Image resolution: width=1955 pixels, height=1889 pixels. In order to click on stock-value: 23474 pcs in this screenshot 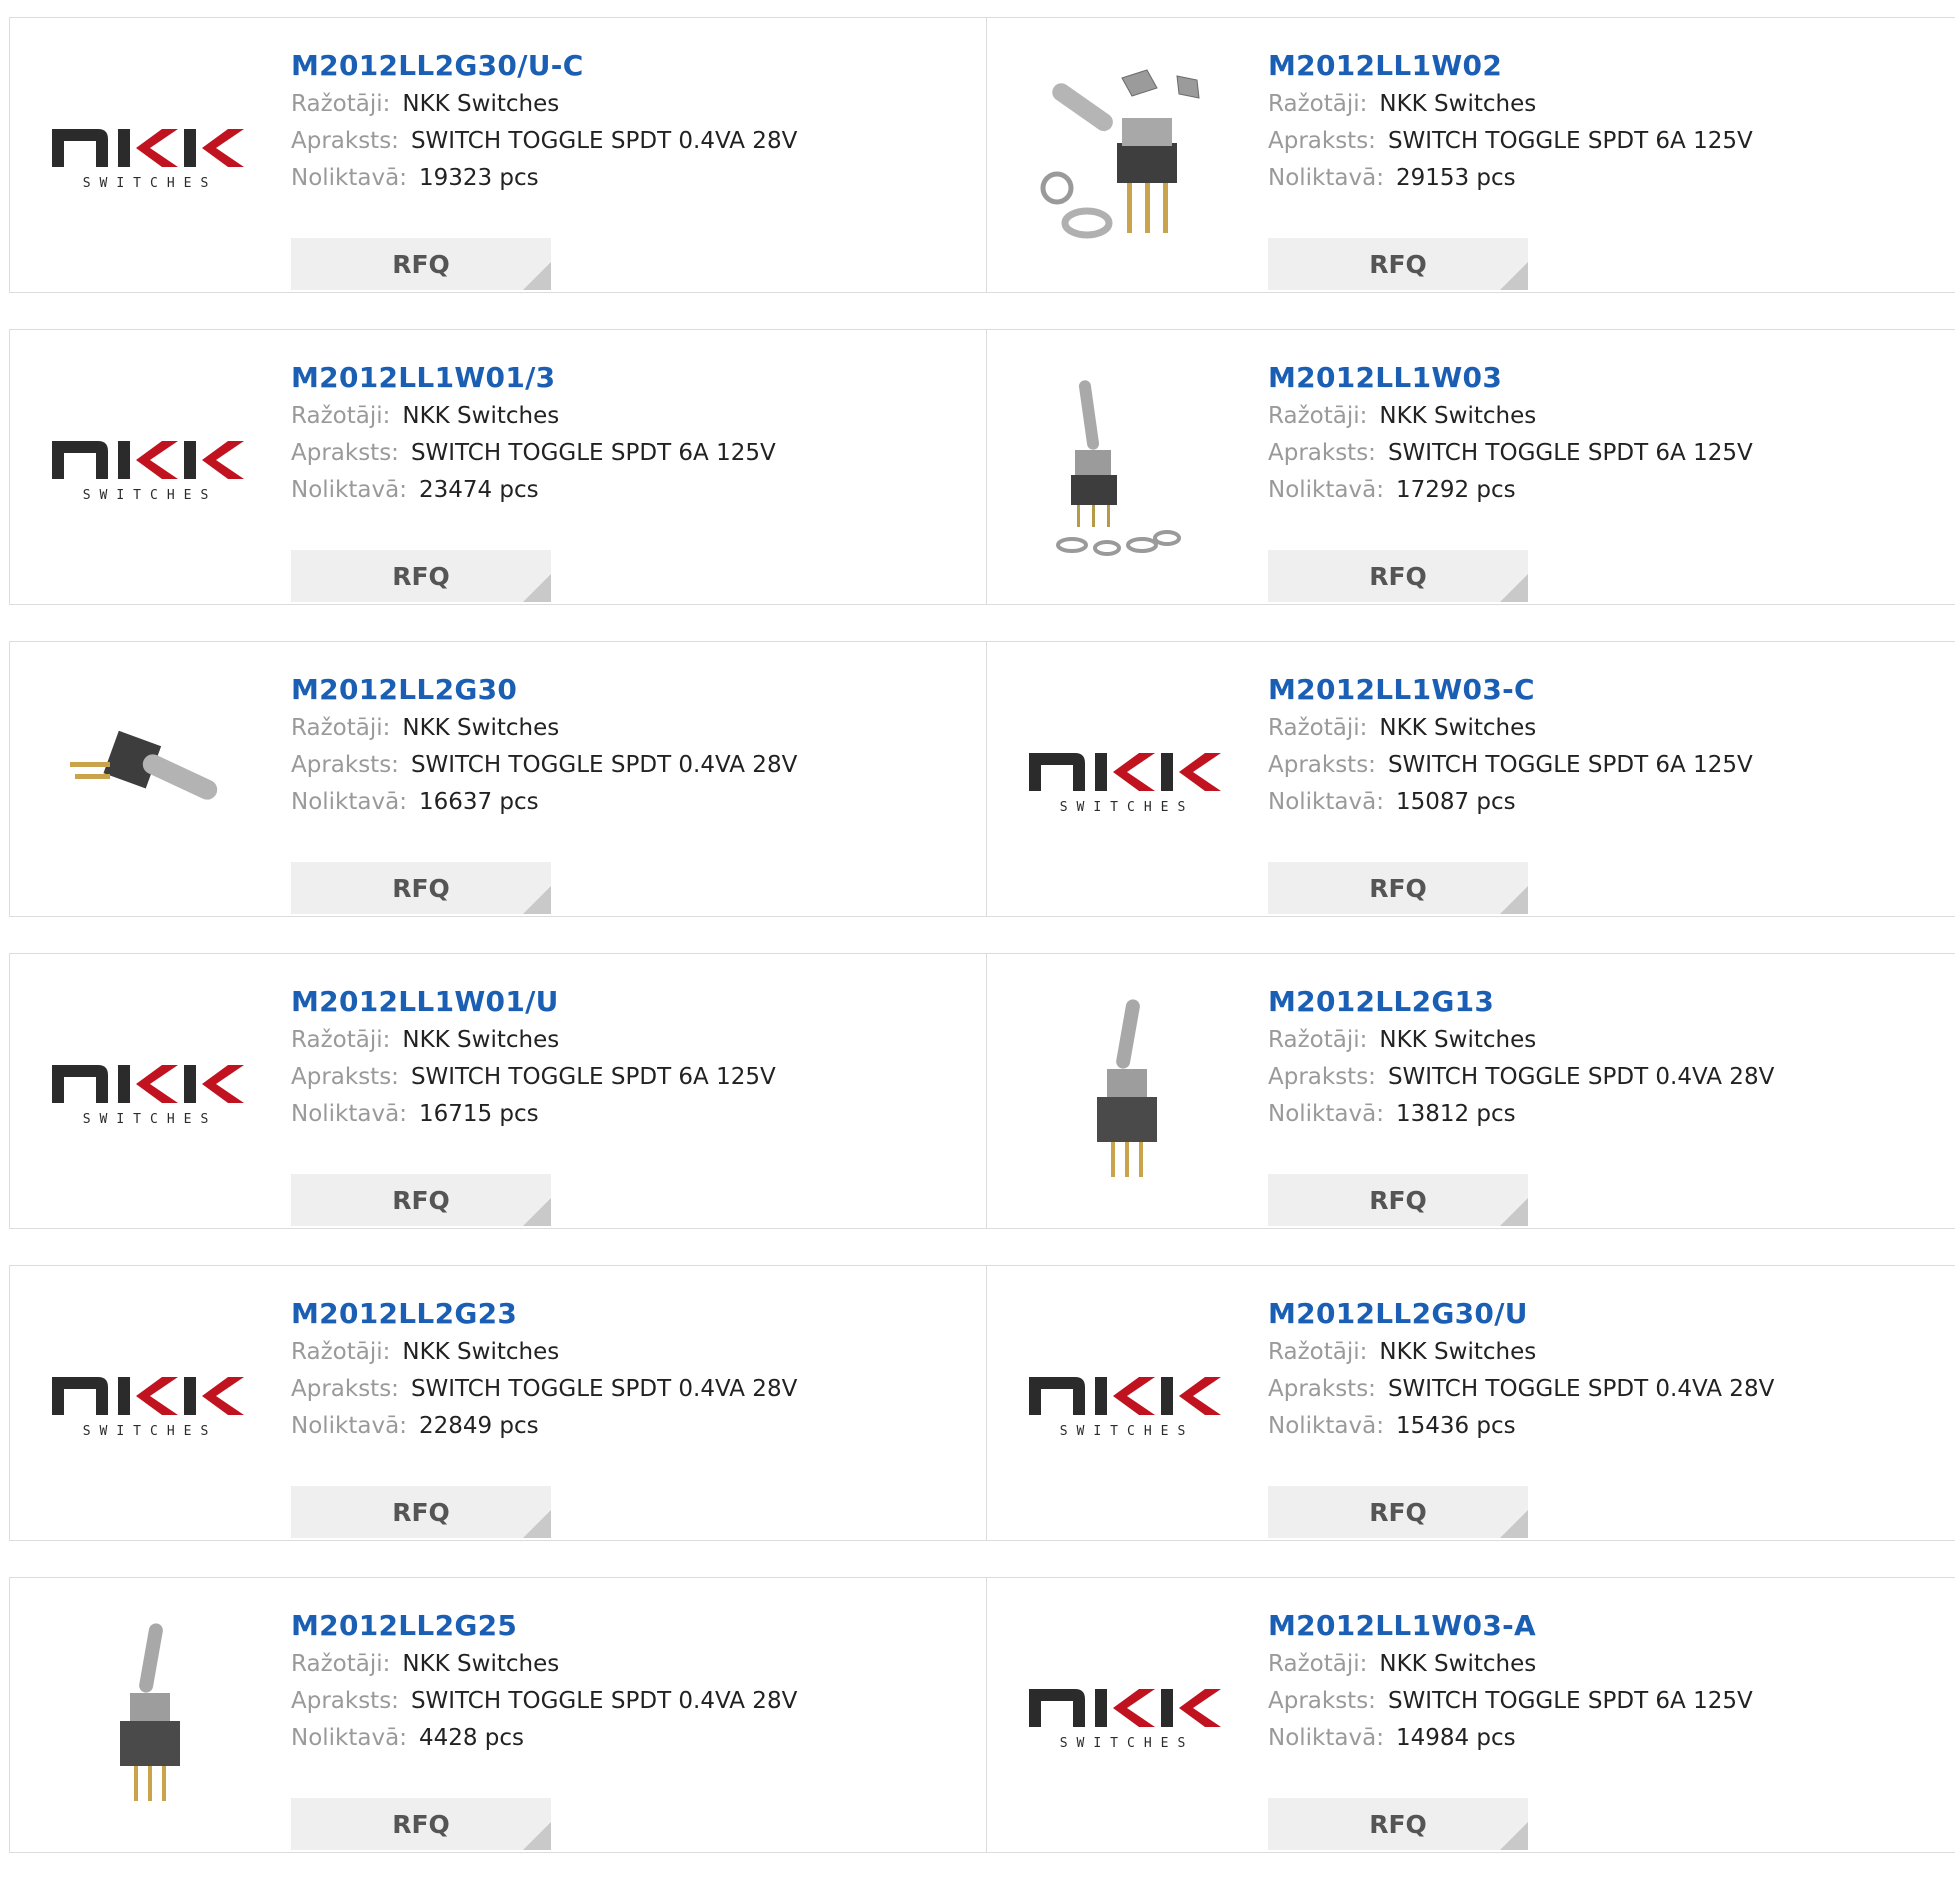, I will do `click(478, 490)`.